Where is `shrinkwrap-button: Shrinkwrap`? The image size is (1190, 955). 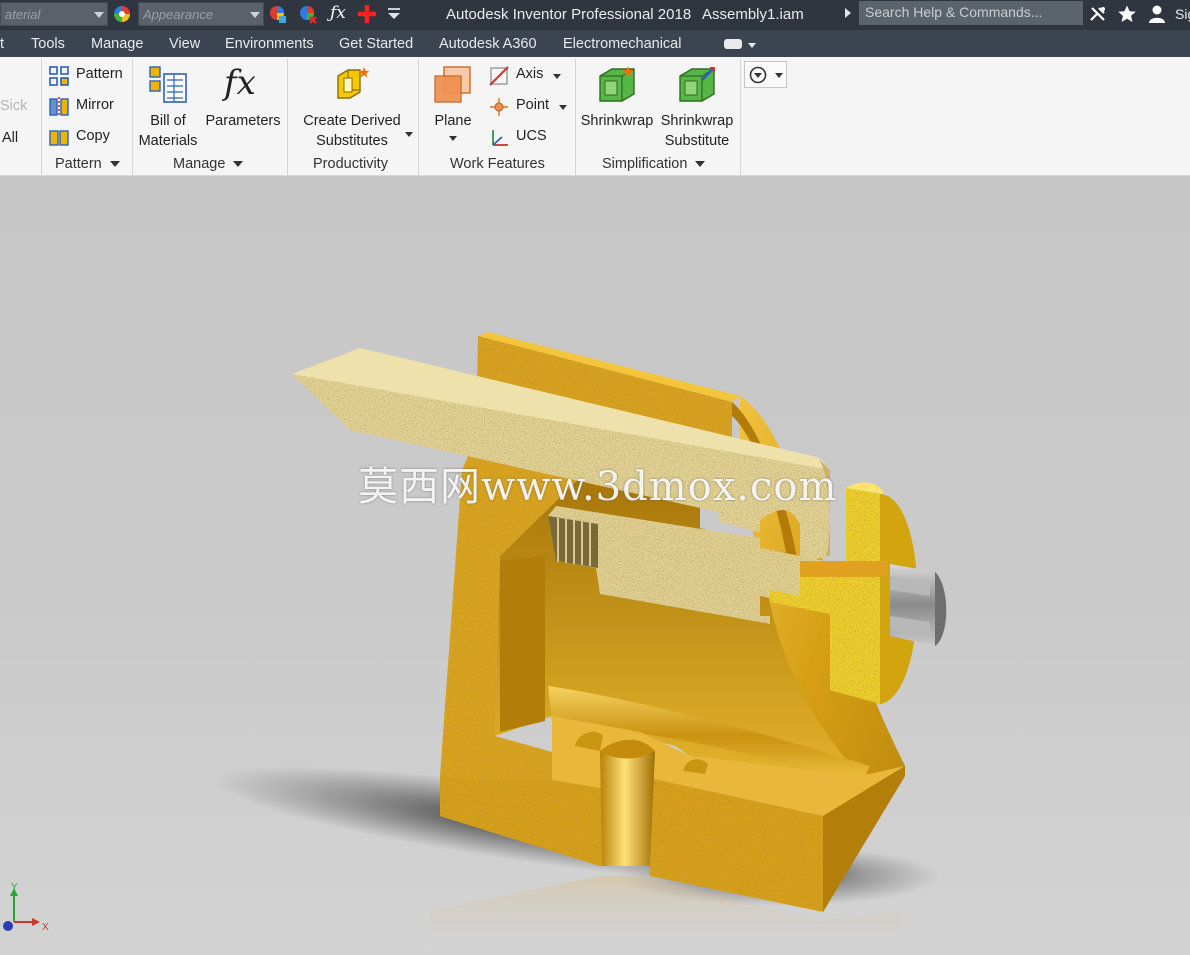 shrinkwrap-button: Shrinkwrap is located at coordinates (617, 107).